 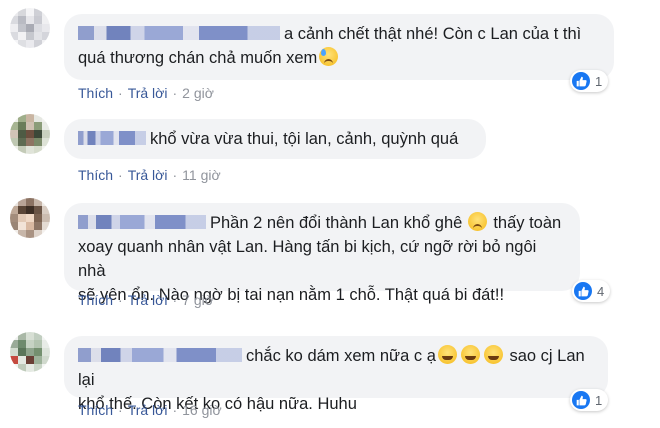 What do you see at coordinates (198, 300) in the screenshot?
I see `comment-time: 7 giờ` at bounding box center [198, 300].